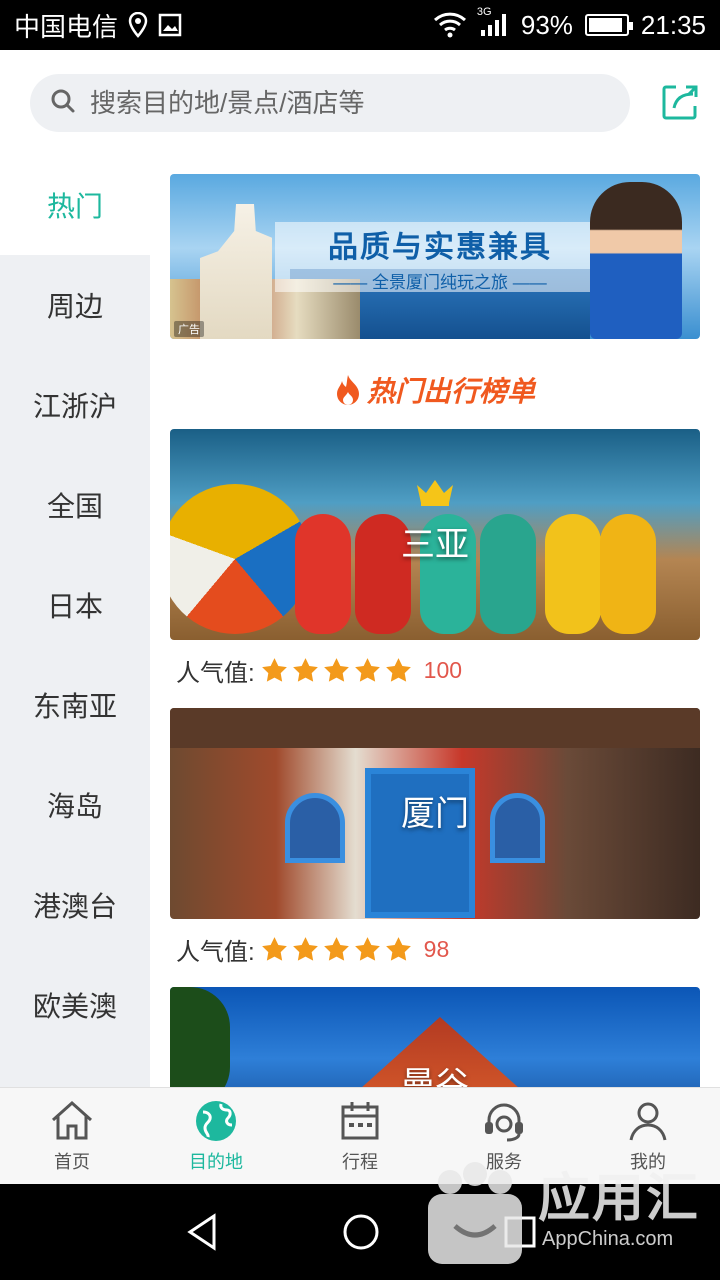  I want to click on nav-item-home: 首页, so click(72, 1136).